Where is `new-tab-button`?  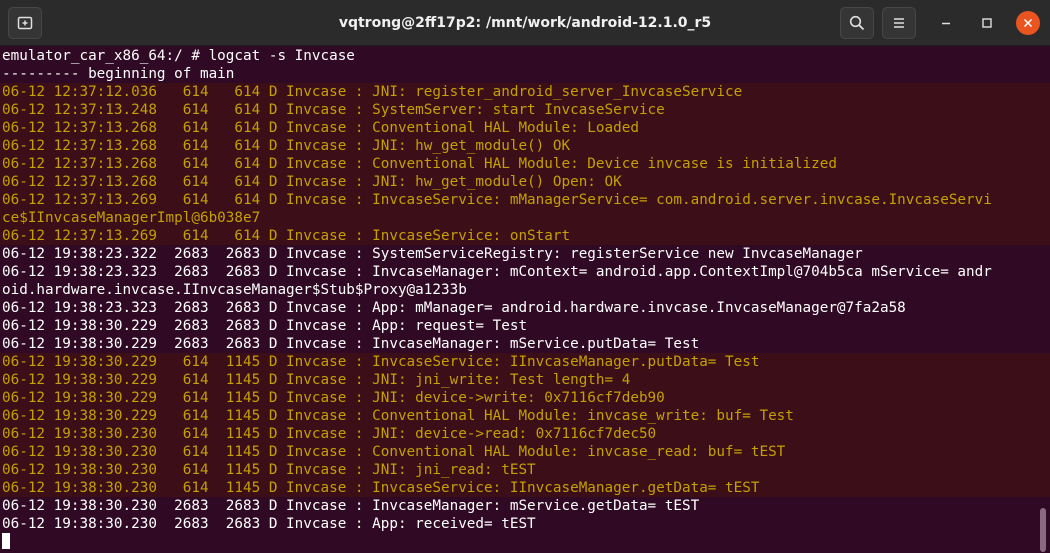 new-tab-button is located at coordinates (25, 23).